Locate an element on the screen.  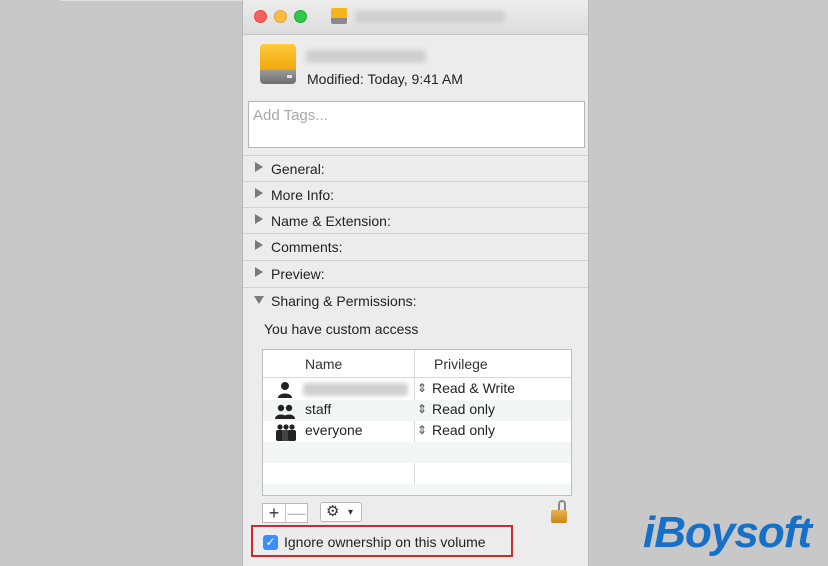
remove-user-button: — is located at coordinates (296, 513).